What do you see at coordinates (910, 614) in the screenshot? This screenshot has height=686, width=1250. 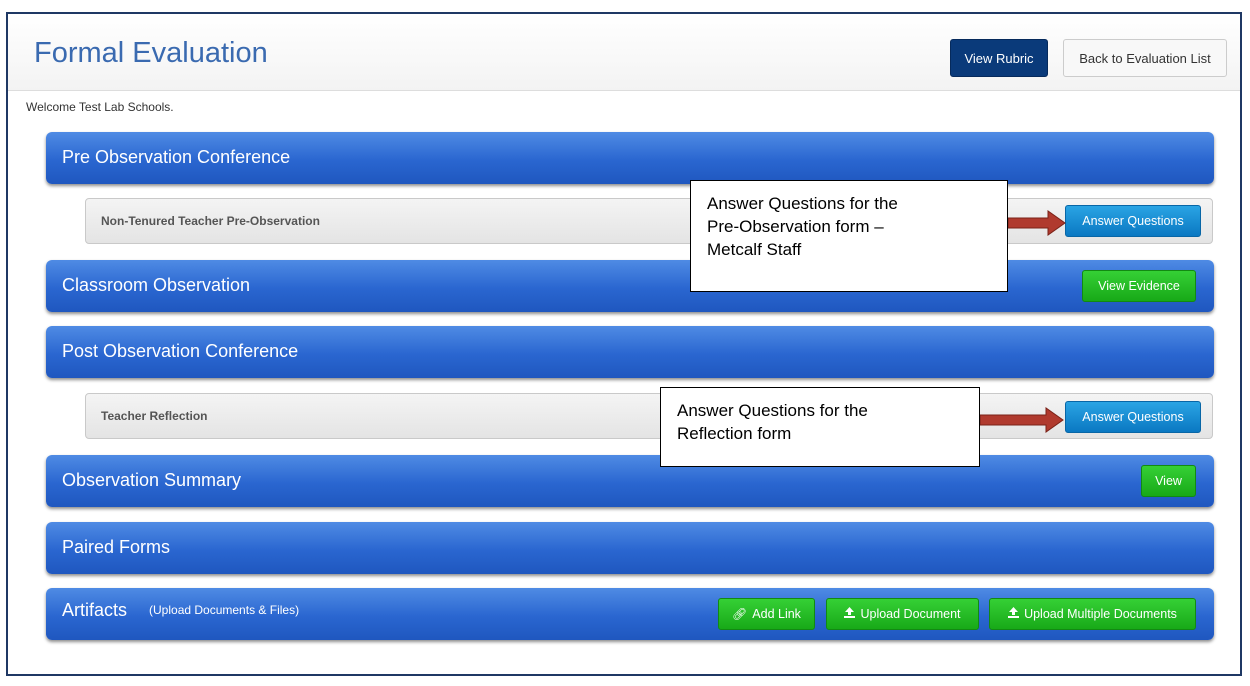 I see `upload-document-label: Upload Document` at bounding box center [910, 614].